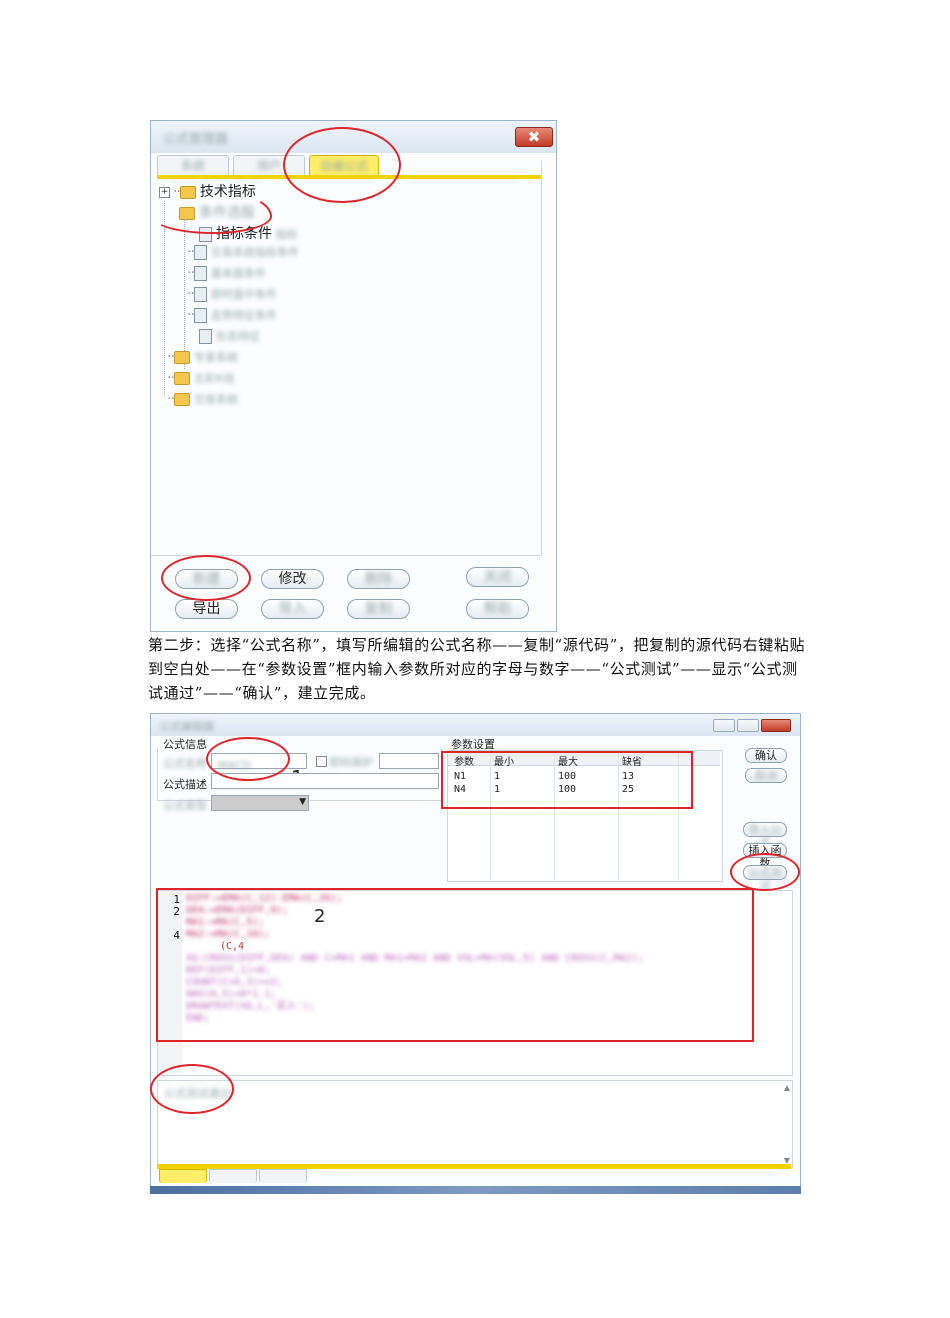 Image resolution: width=950 pixels, height=1318 pixels. What do you see at coordinates (378, 579) in the screenshot?
I see `delete-button: 删除` at bounding box center [378, 579].